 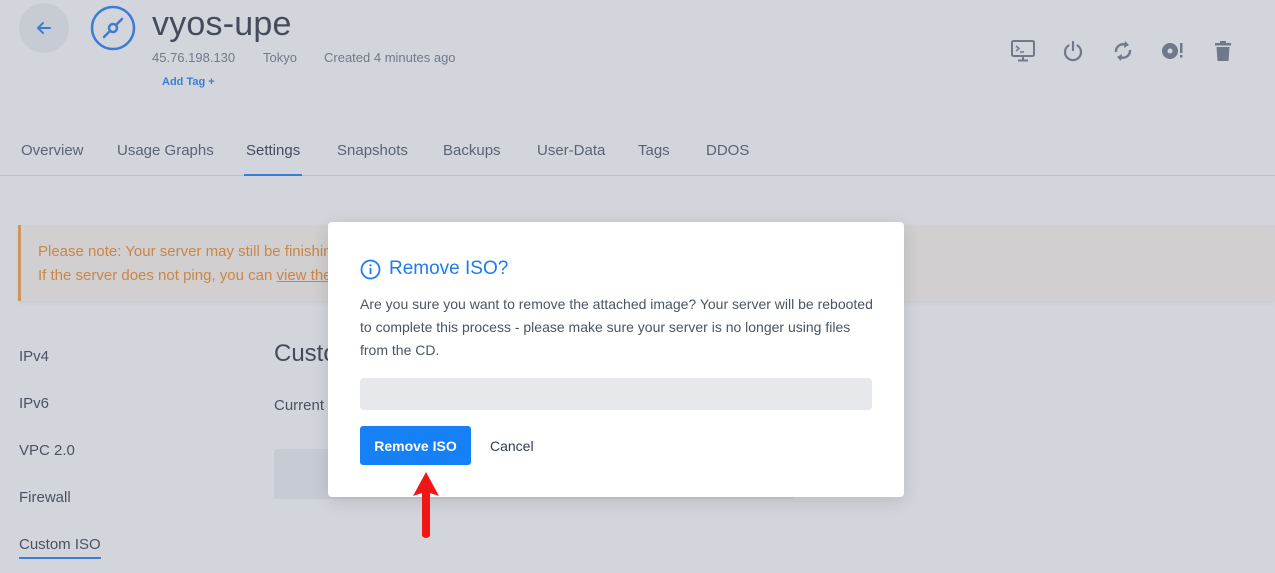 I want to click on remove-iso-button: Remove ISO, so click(x=415, y=445).